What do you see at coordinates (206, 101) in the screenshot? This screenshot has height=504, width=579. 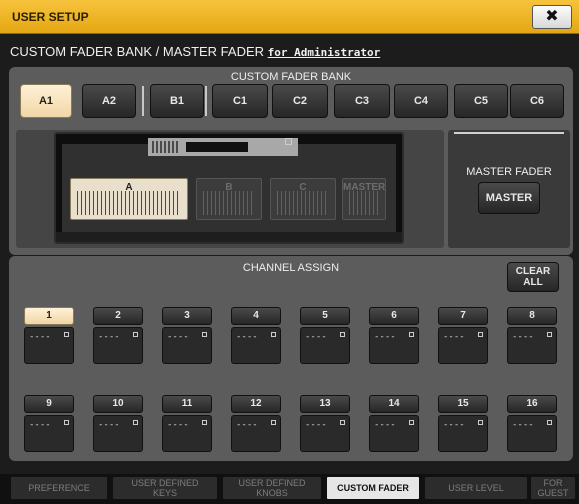 I see `bank-separator` at bounding box center [206, 101].